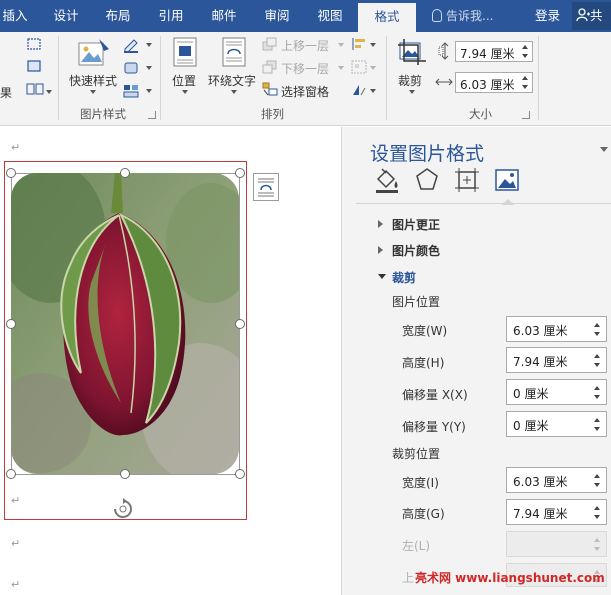 This screenshot has height=595, width=611. Describe the element at coordinates (277, 16) in the screenshot. I see `tab-review: 审阅` at that location.